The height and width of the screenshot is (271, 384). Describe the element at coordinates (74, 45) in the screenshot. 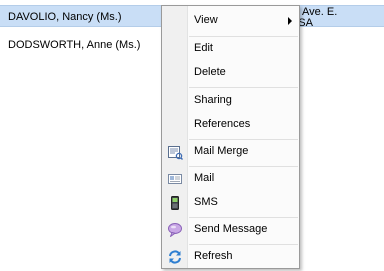

I see `contact-name: DODSWORTH, Anne (Ms.)` at that location.